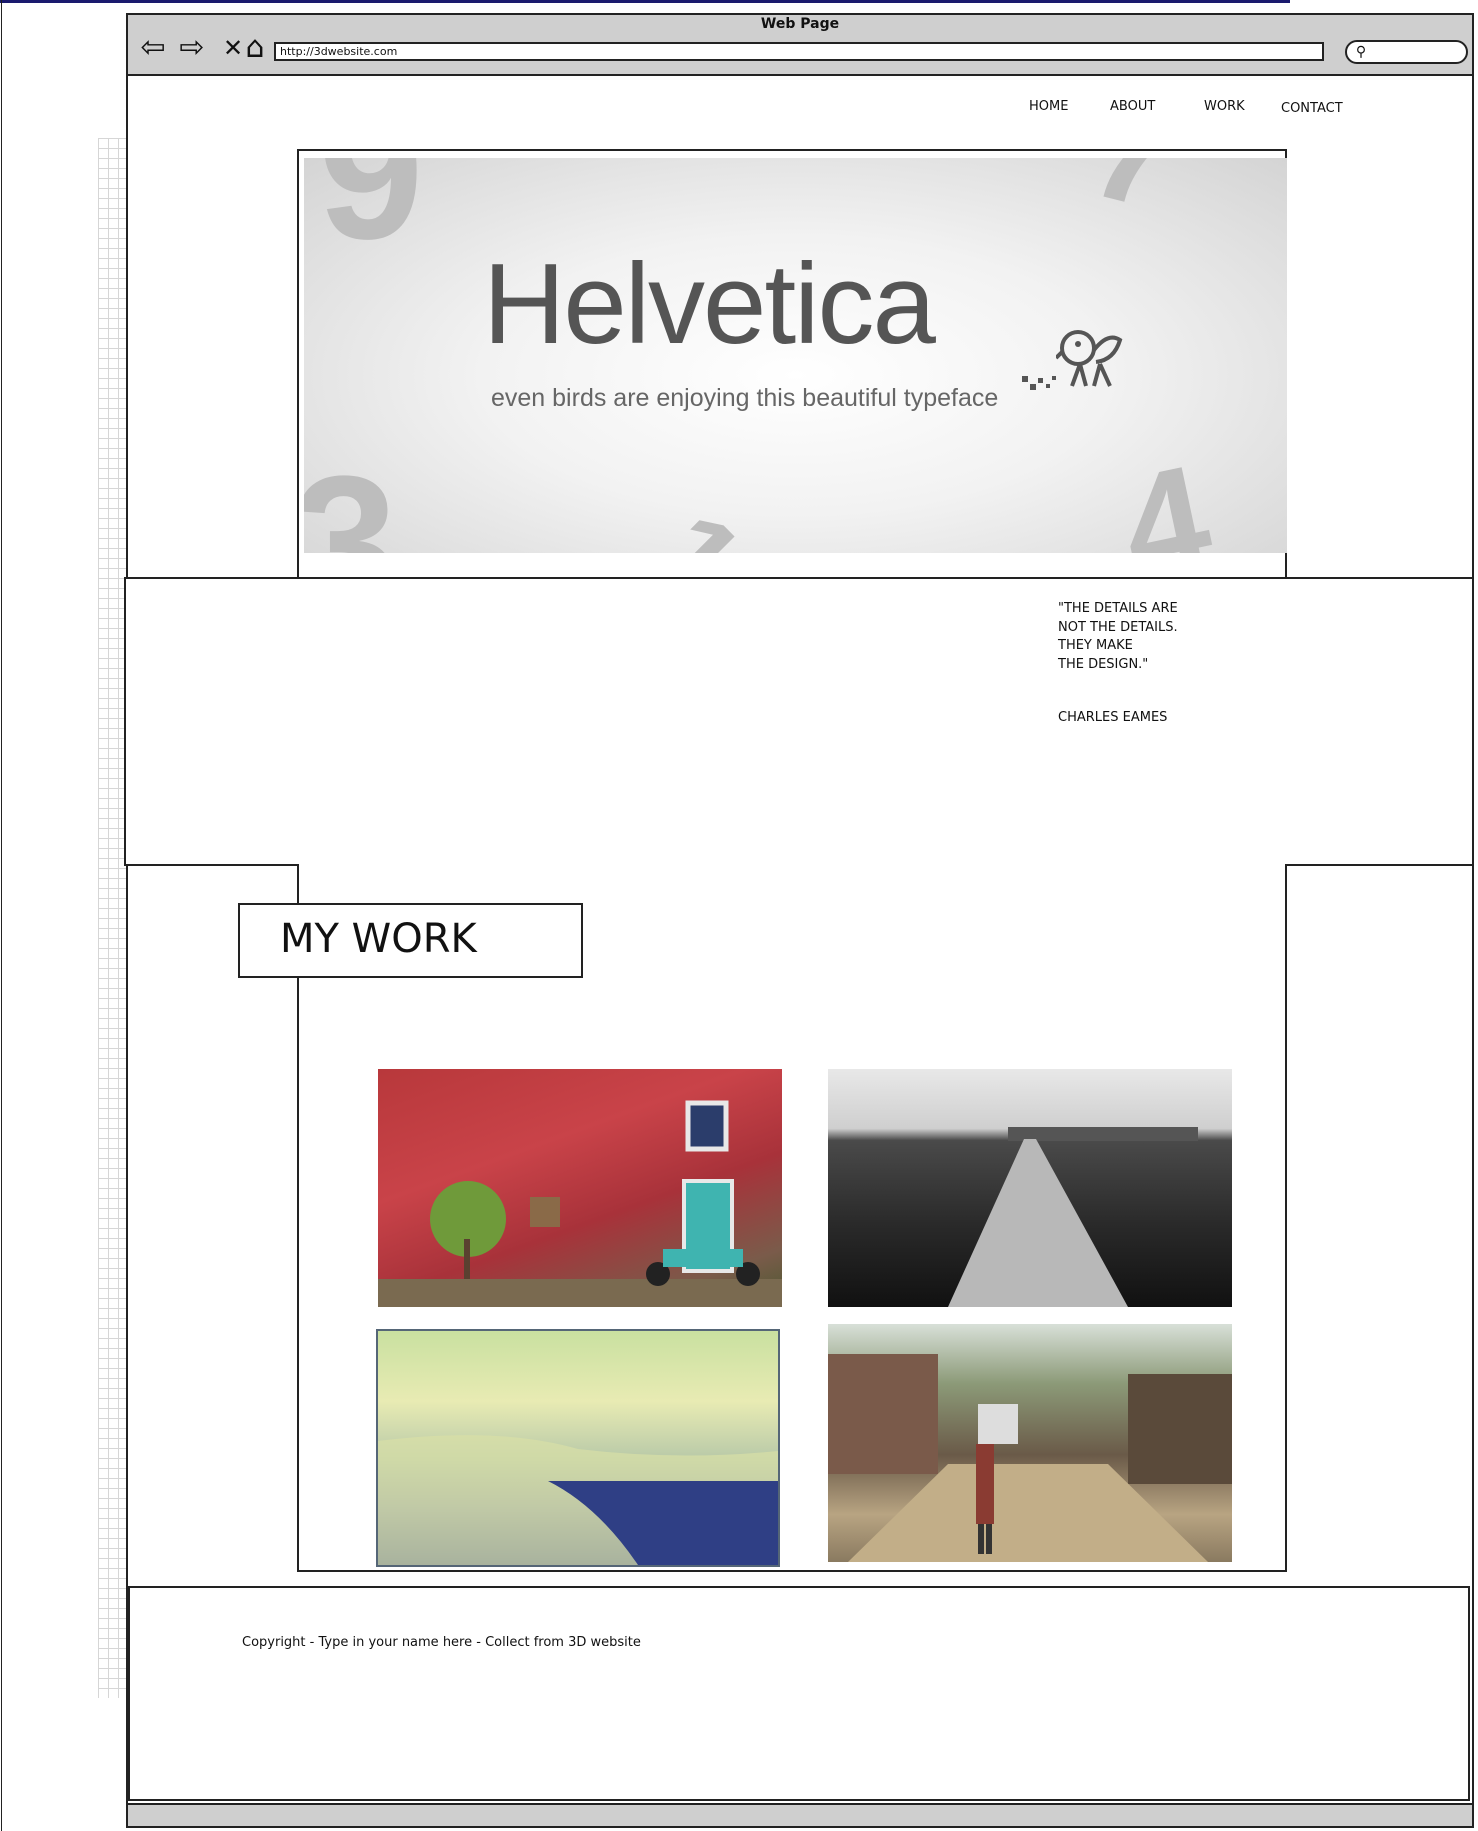 This screenshot has height=1831, width=1478. Describe the element at coordinates (1136, 200) in the screenshot. I see `hero-background-number: 7` at that location.